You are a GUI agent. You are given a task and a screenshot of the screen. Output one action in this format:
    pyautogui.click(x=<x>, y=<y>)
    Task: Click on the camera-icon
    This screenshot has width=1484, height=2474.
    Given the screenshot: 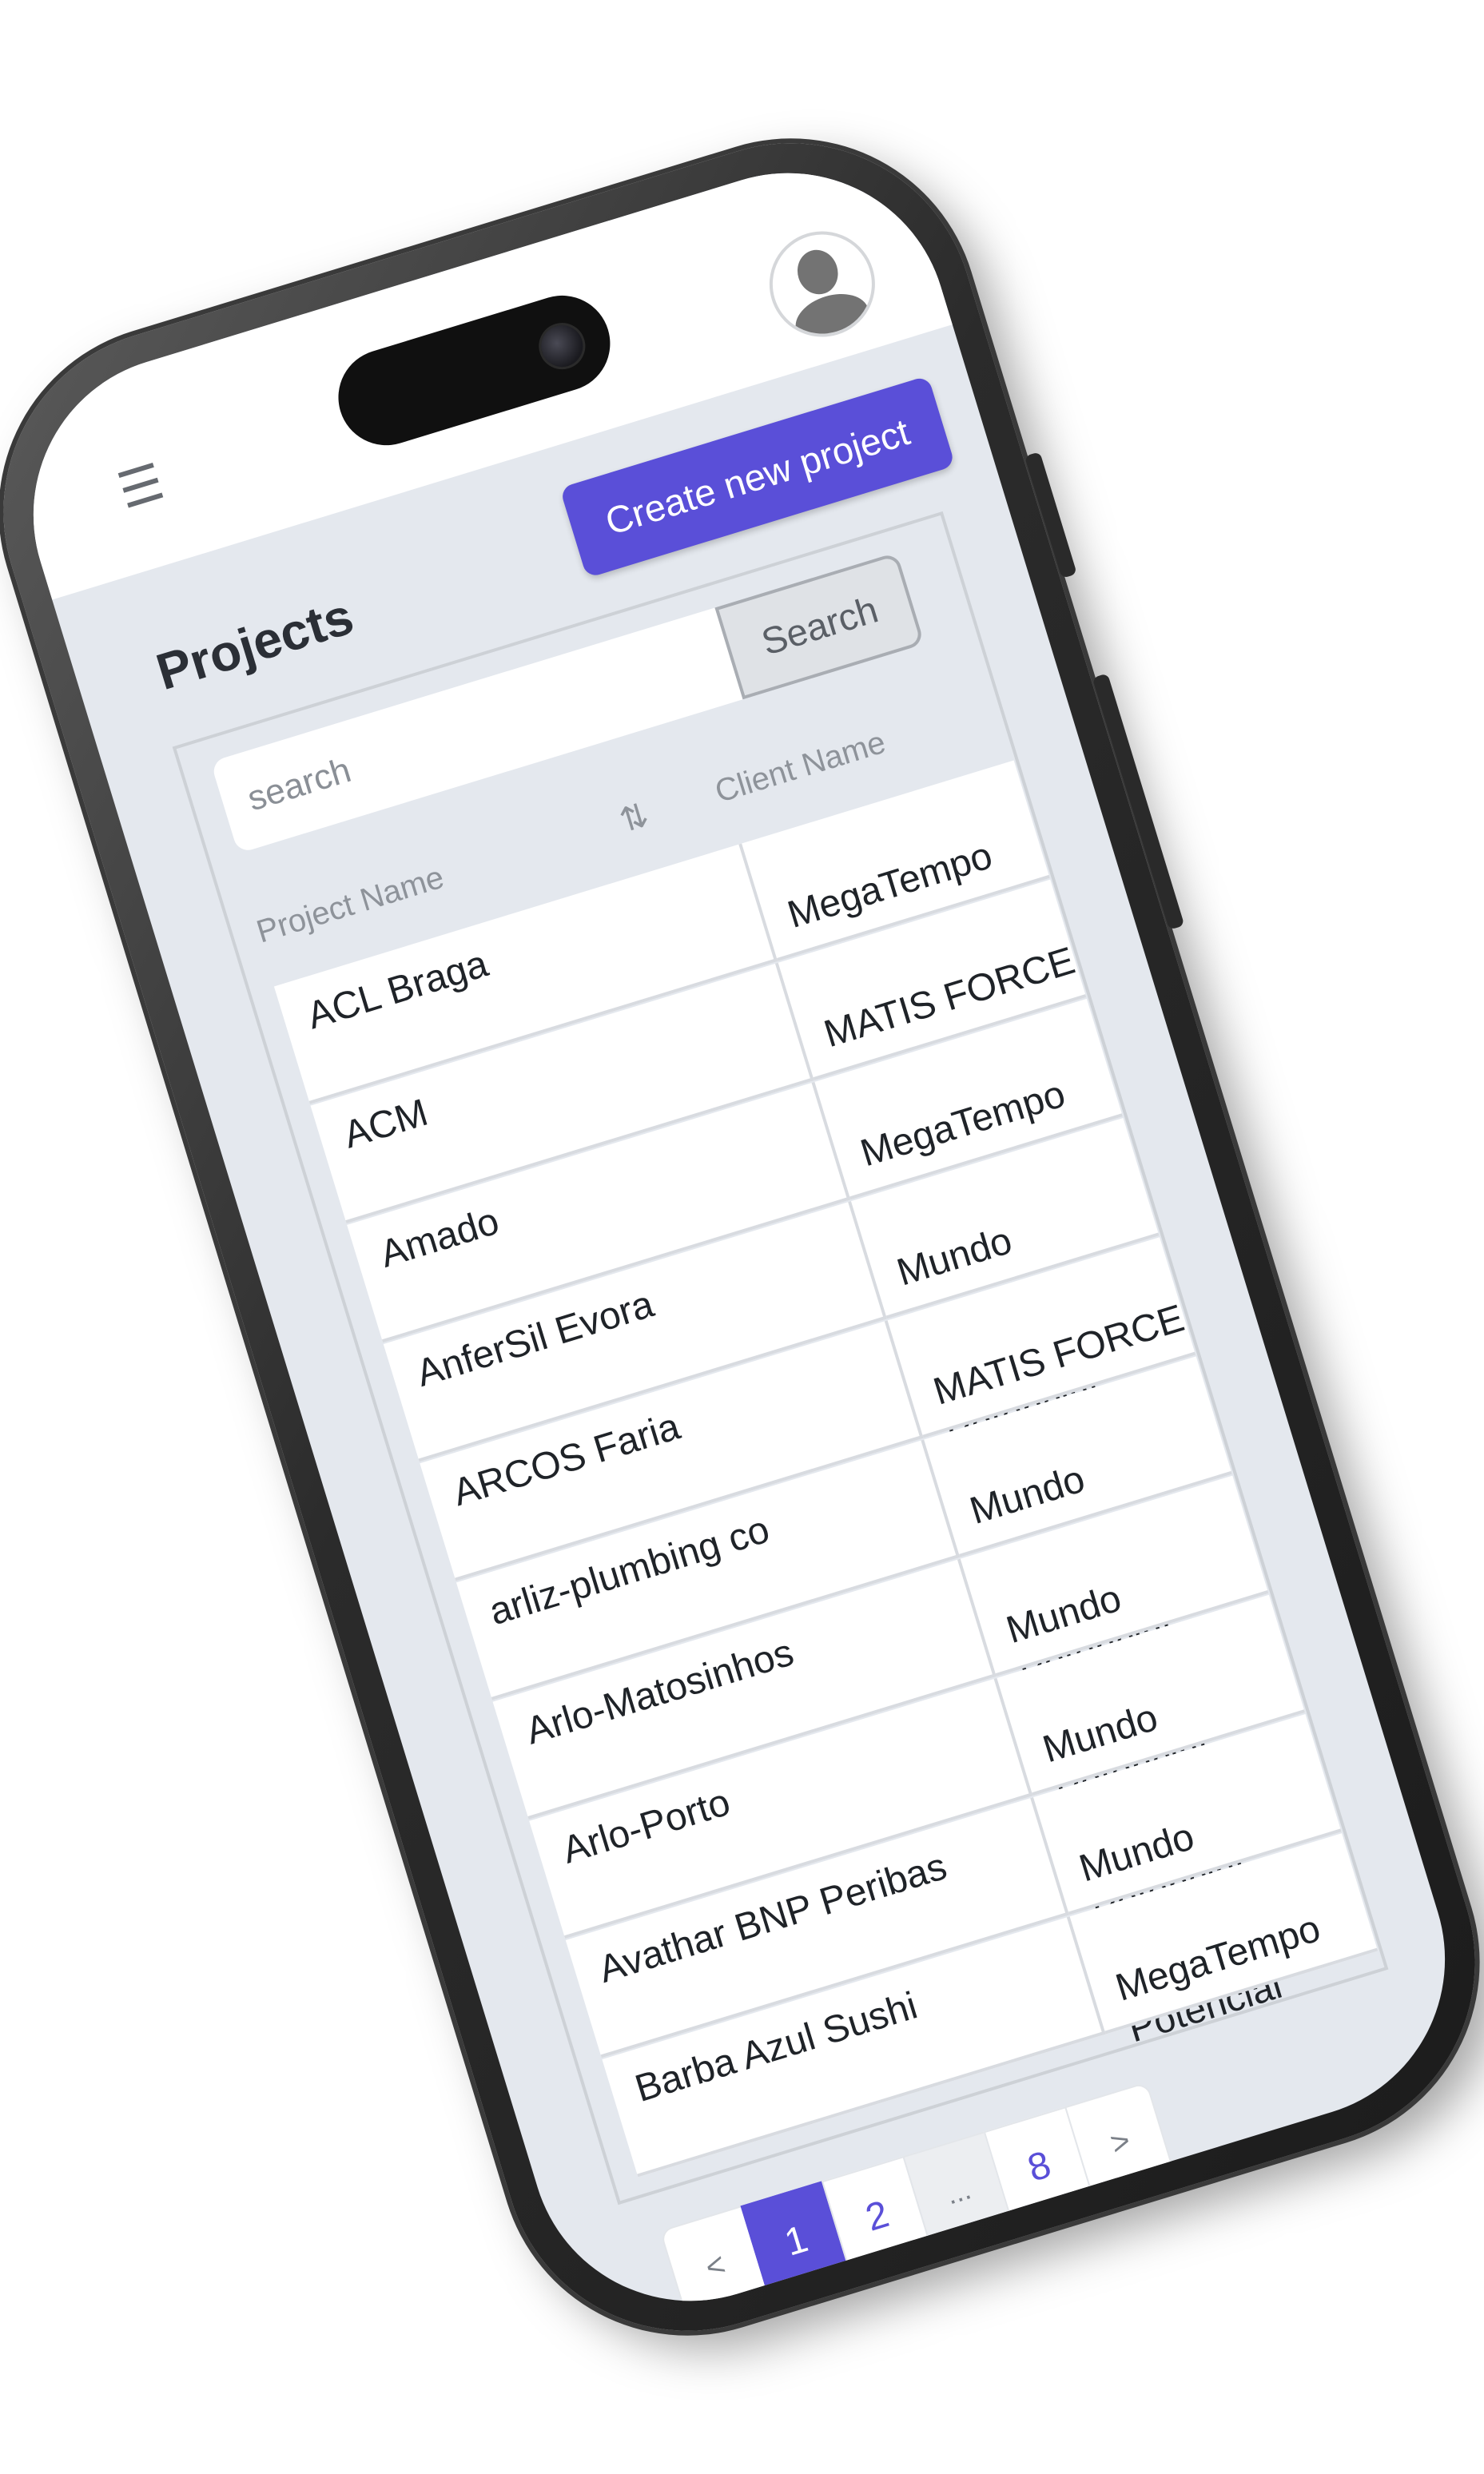 What is the action you would take?
    pyautogui.click(x=562, y=346)
    